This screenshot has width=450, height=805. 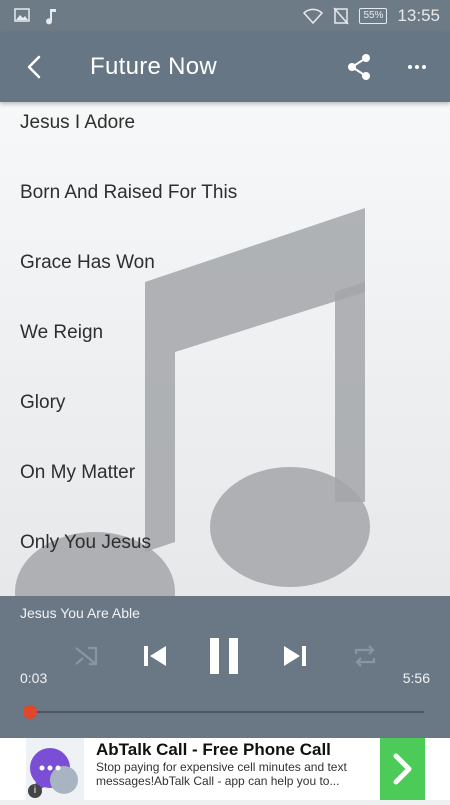 I want to click on next-button, so click(x=295, y=656).